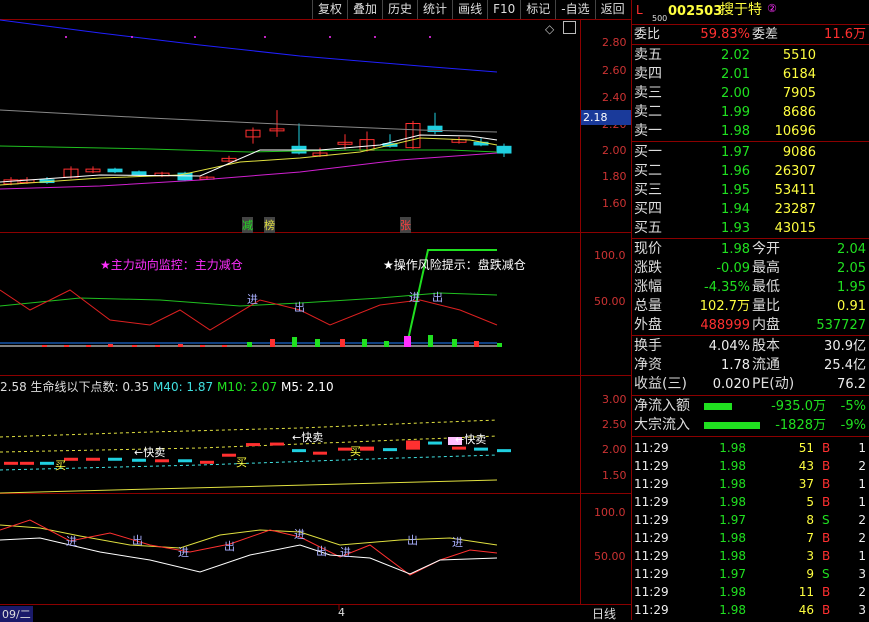 The width and height of the screenshot is (869, 622). Describe the element at coordinates (355, 451) in the screenshot. I see `buy-signal-3: 买` at that location.